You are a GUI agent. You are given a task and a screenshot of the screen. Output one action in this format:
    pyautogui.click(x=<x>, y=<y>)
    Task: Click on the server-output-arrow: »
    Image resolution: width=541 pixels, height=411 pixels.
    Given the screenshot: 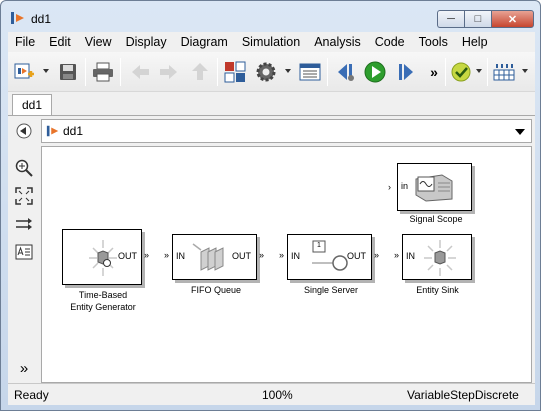 What is the action you would take?
    pyautogui.click(x=377, y=255)
    